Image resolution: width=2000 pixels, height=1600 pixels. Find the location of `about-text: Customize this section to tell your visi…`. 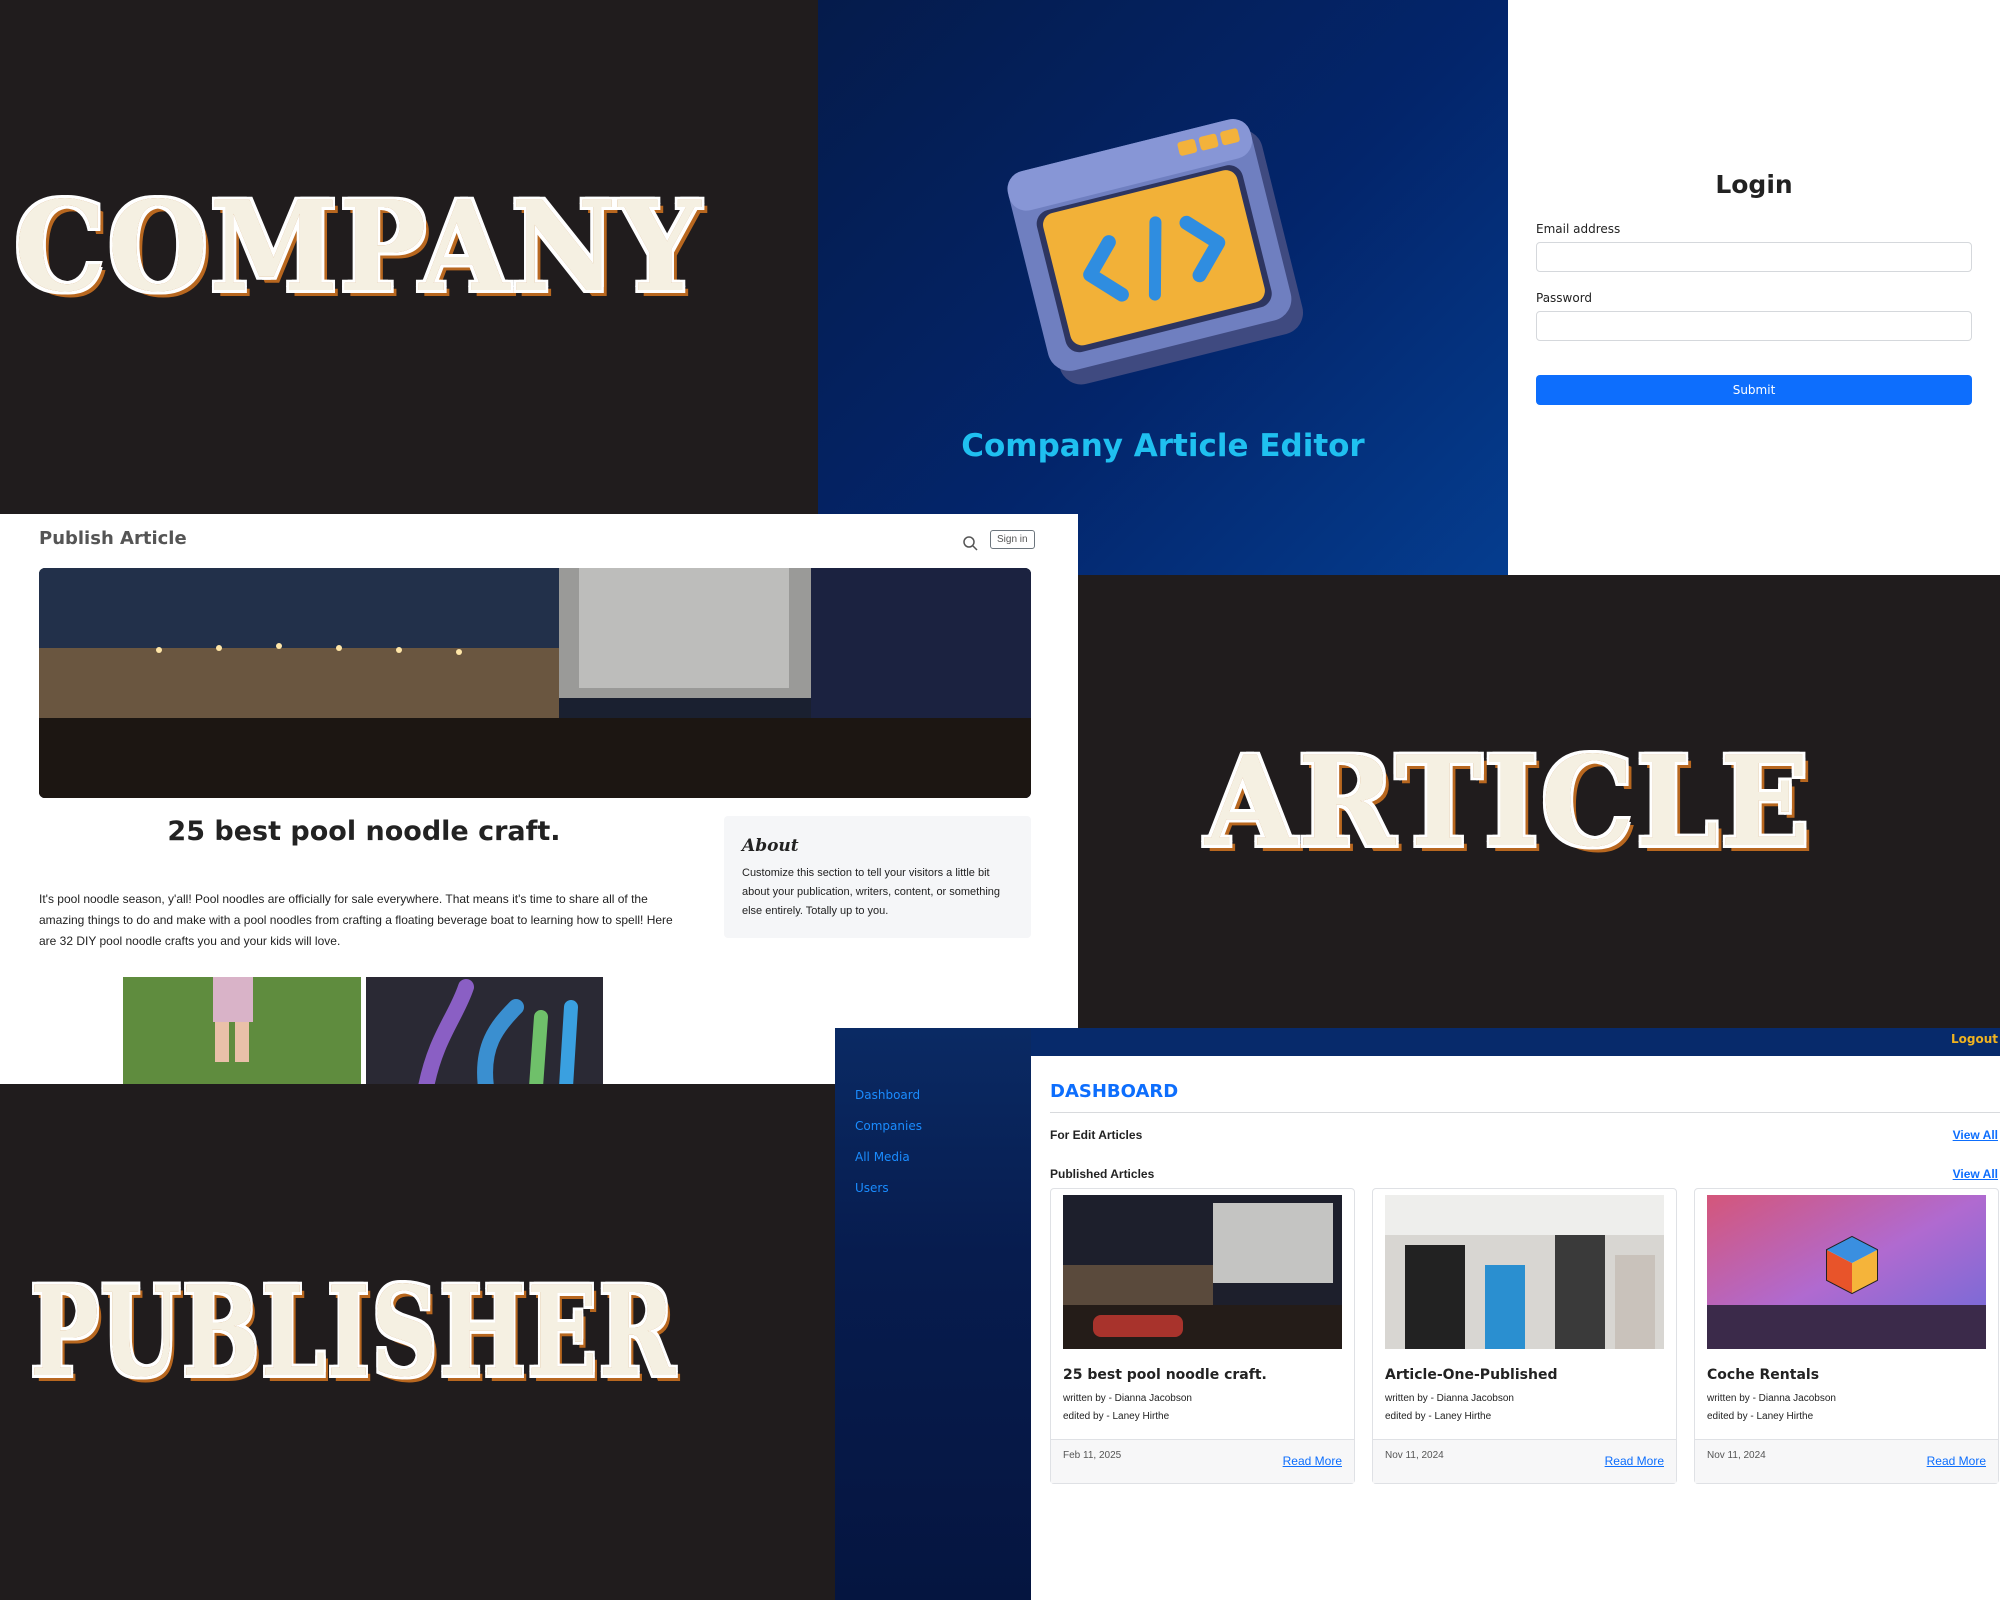

about-text: Customize this section to tell your visi… is located at coordinates (871, 892).